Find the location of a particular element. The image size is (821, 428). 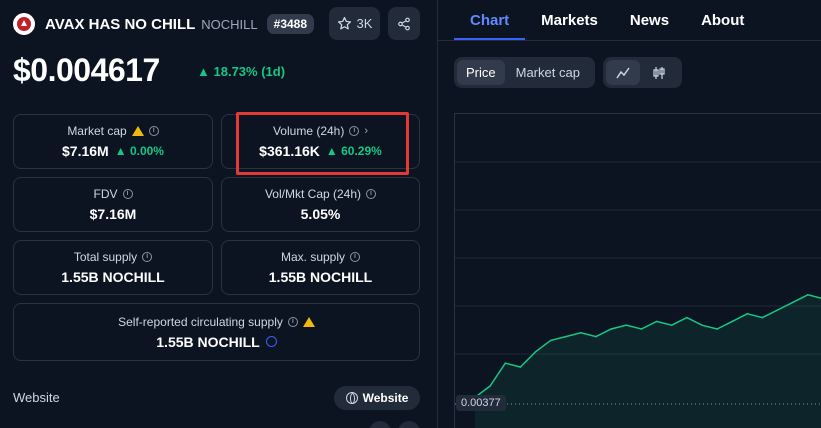

price-change: ▲ 18.73% (1d) is located at coordinates (241, 71).